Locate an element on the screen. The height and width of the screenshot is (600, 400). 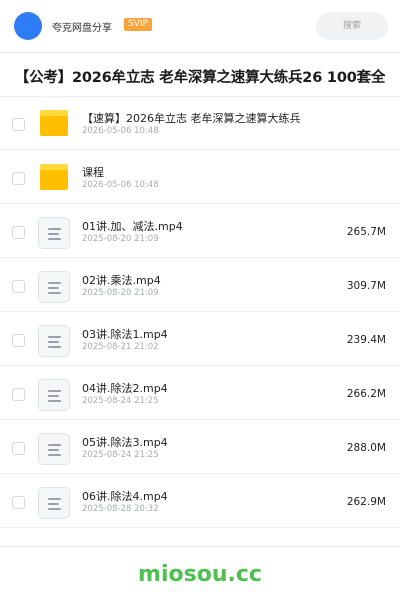
file-date: 2025-08-28 20:32 is located at coordinates (120, 509).